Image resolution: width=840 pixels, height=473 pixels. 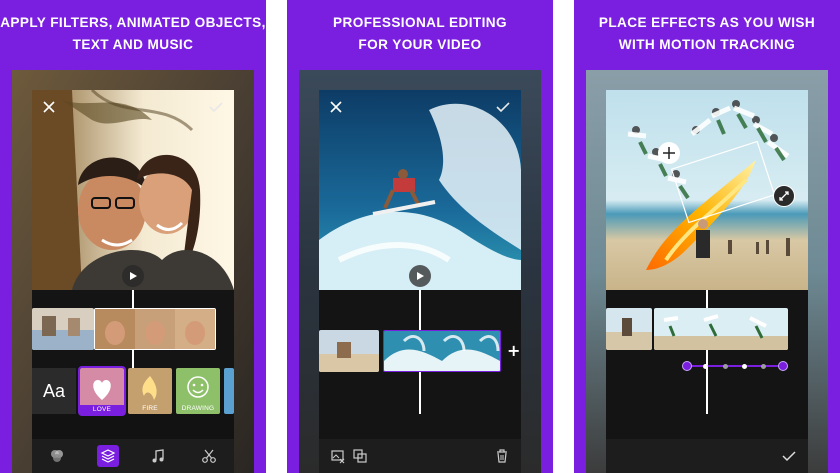 I want to click on duplicate-button, so click(x=360, y=456).